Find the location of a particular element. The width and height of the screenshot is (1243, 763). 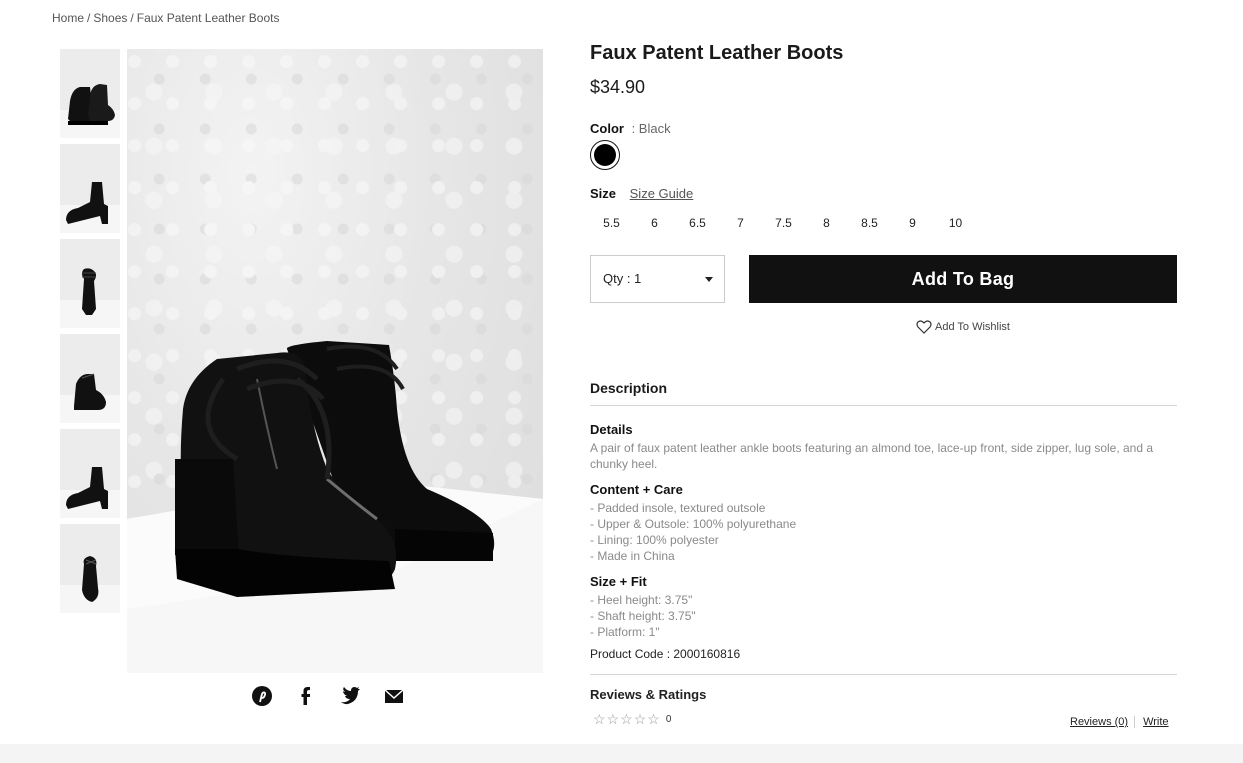

star-rating: ☆ ☆ ☆ ☆ ☆ 0 is located at coordinates (632, 719).